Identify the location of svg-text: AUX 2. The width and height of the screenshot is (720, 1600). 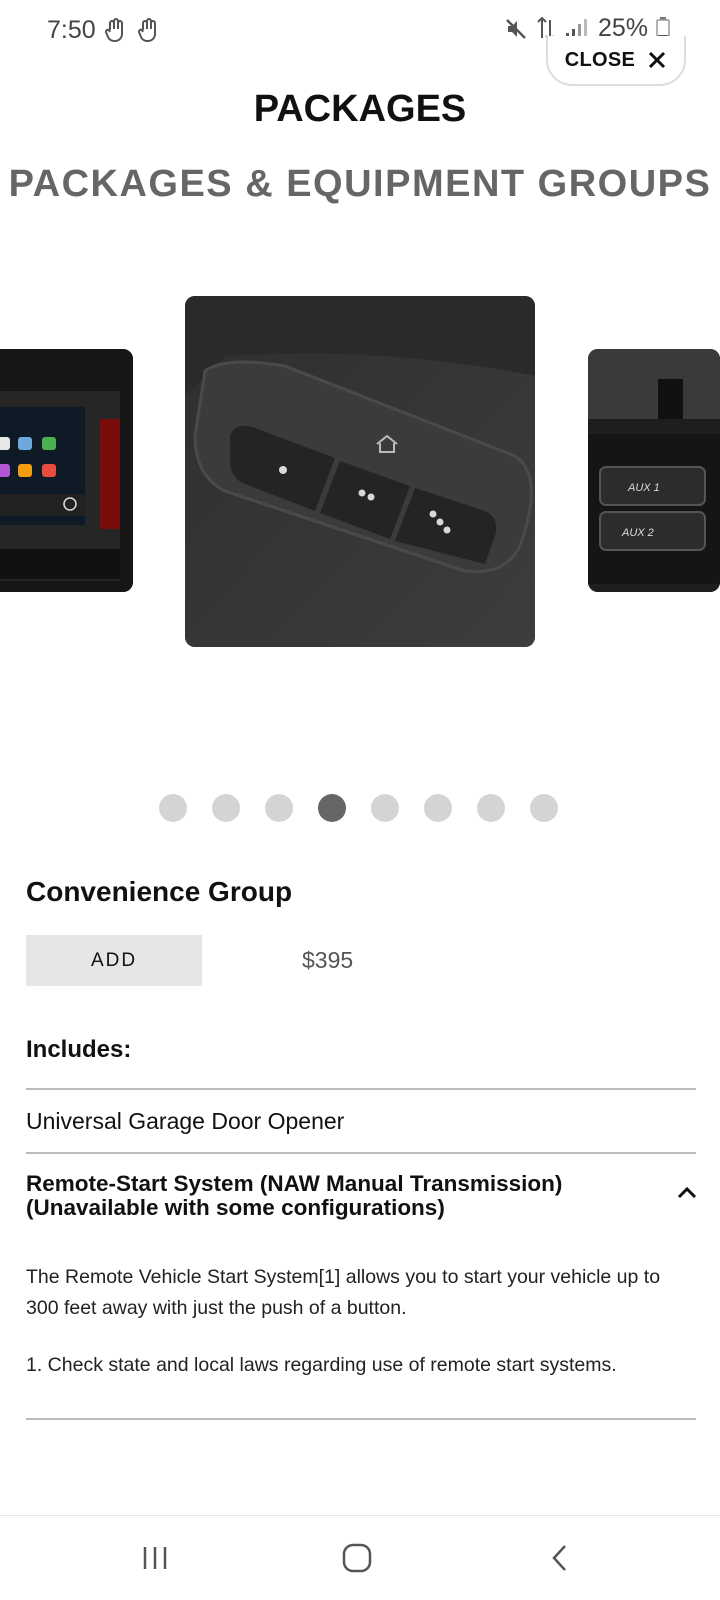
(637, 533).